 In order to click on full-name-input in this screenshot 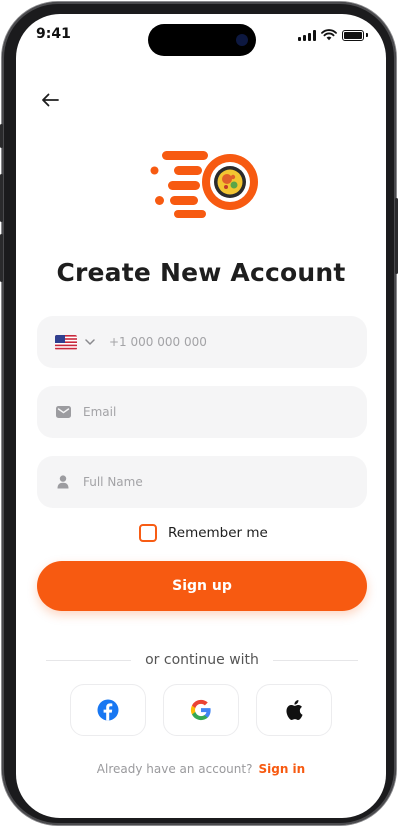, I will do `click(225, 482)`.